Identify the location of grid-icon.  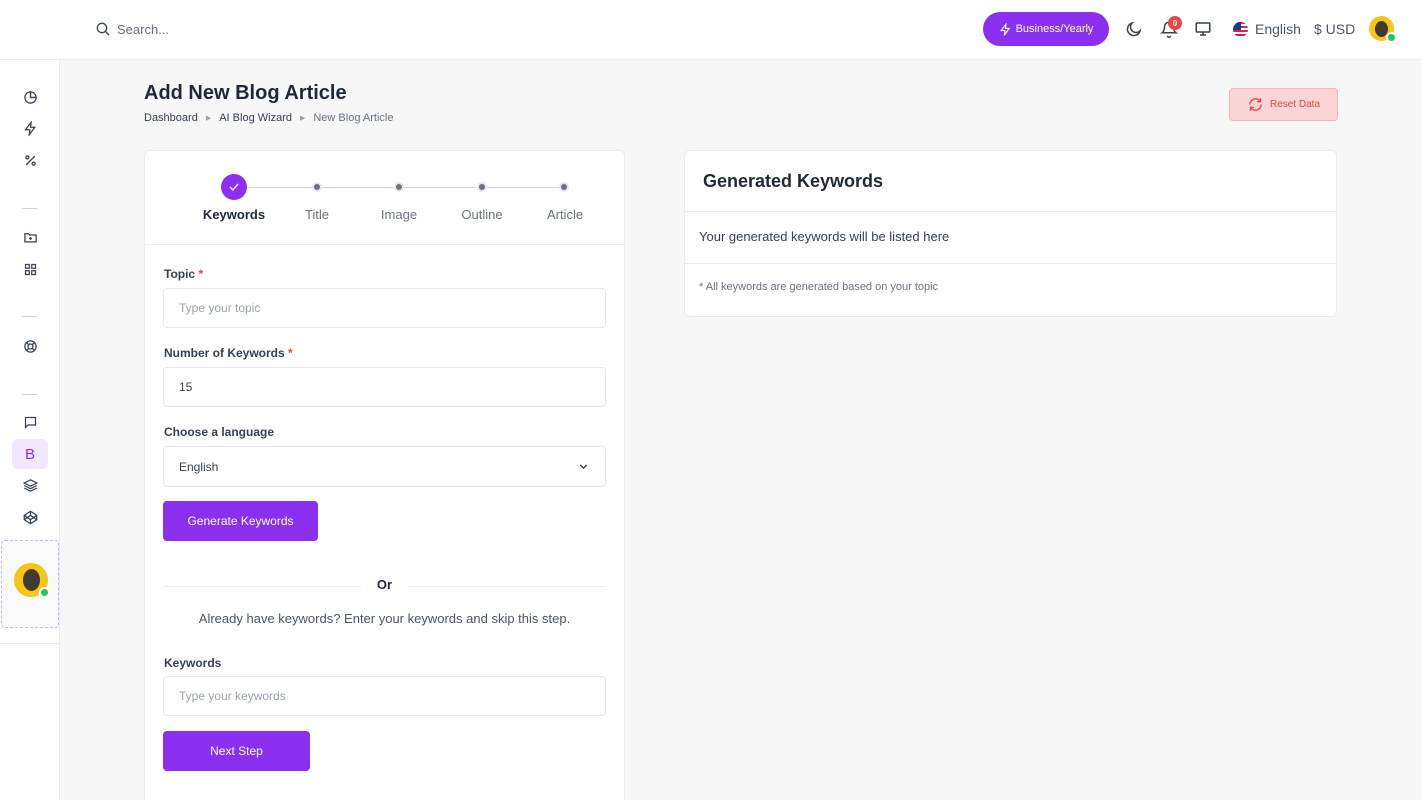
(30, 269).